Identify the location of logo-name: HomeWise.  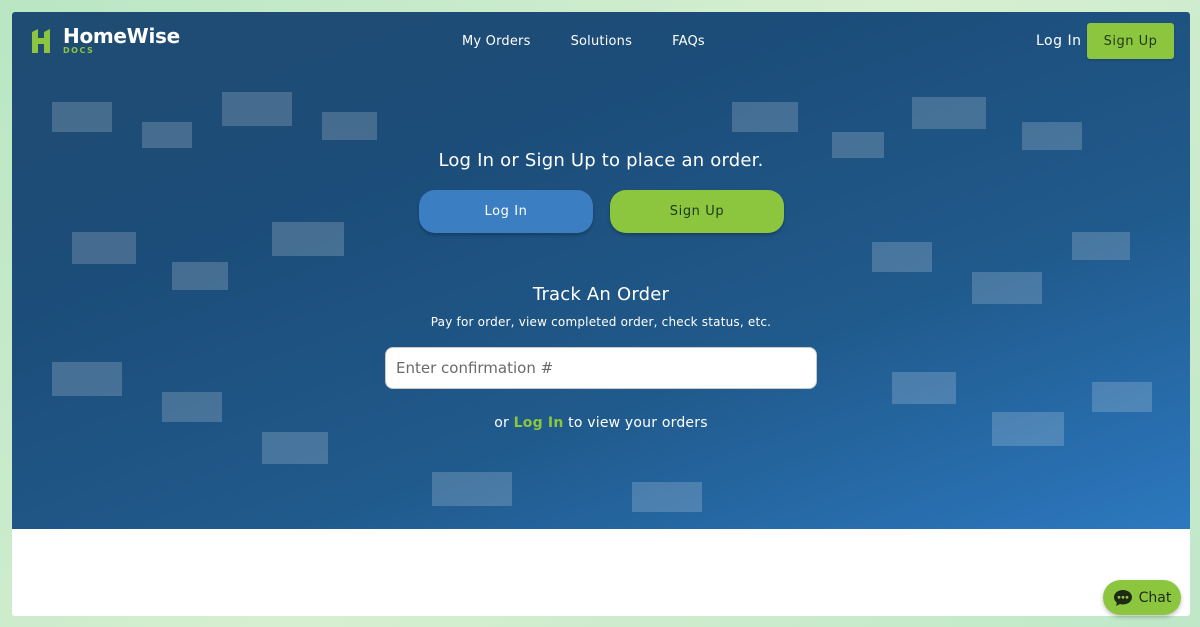
(121, 36).